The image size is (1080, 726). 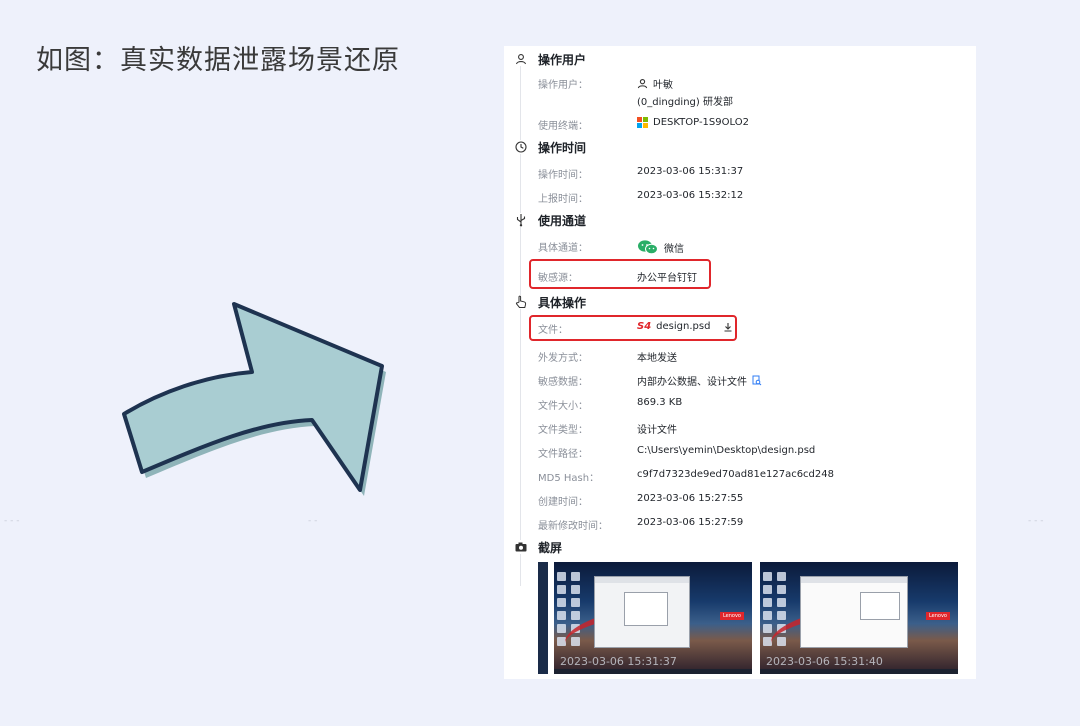 I want to click on row-file-type: 文件类型： 设计文件, so click(x=740, y=428).